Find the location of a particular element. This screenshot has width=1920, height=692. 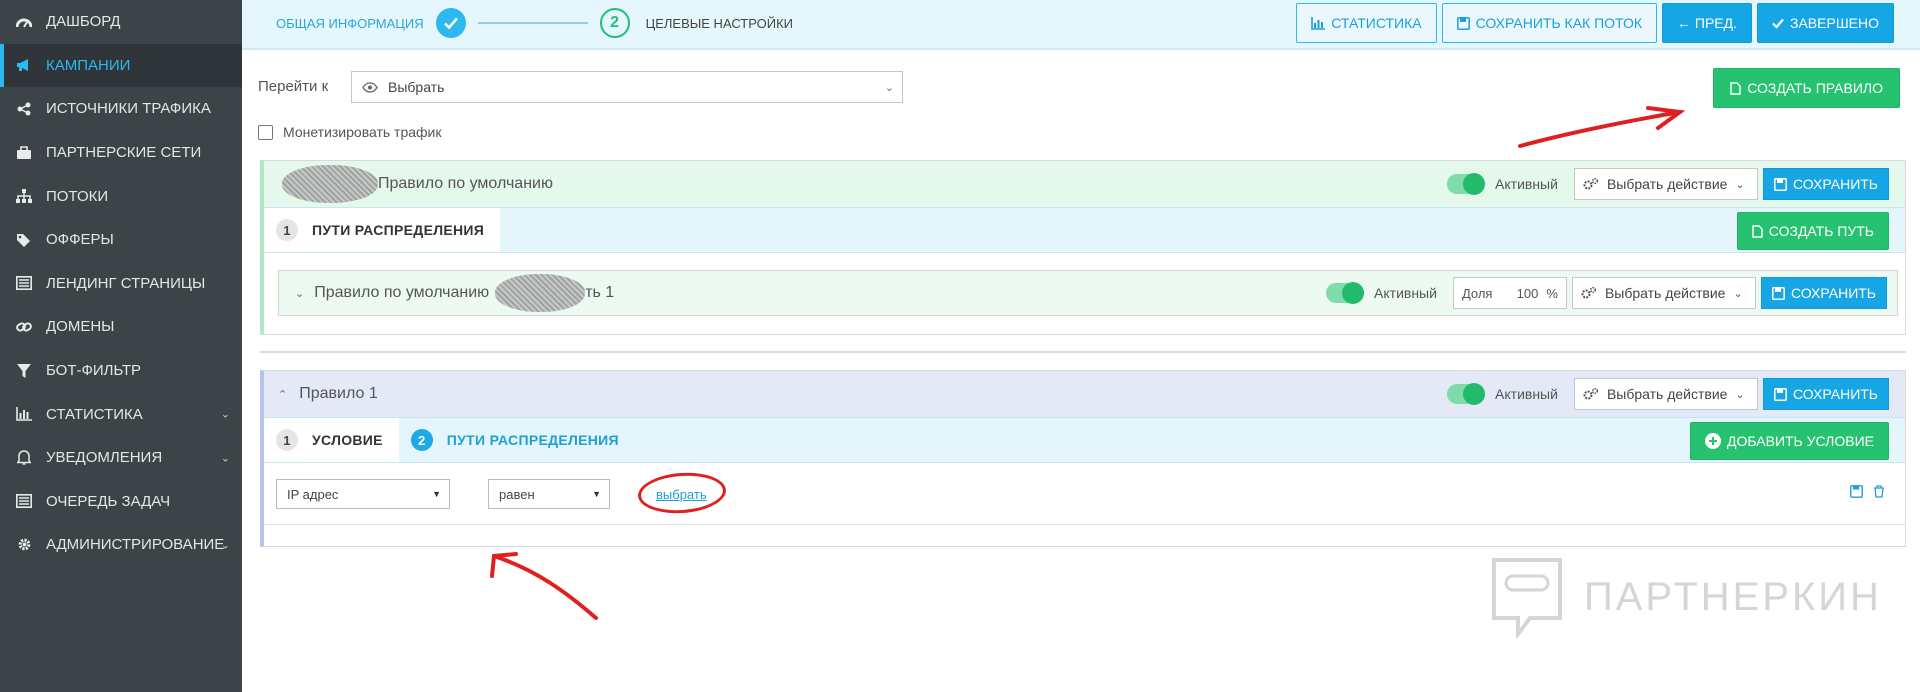

step-general-info: Общая информация is located at coordinates (350, 23).